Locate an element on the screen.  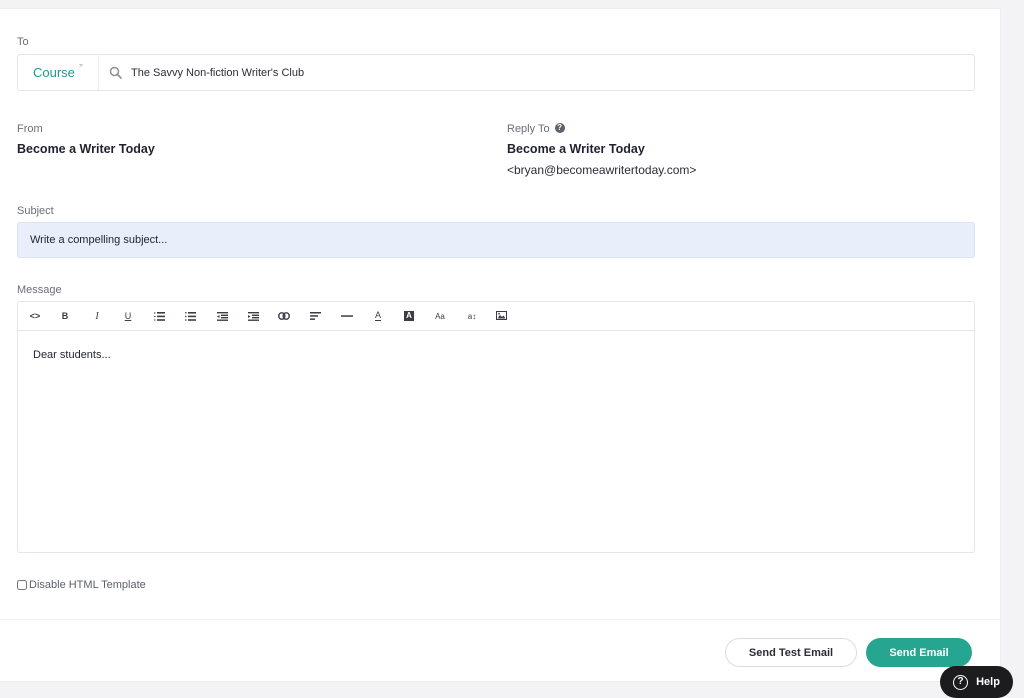
link-icon is located at coordinates (284, 316).